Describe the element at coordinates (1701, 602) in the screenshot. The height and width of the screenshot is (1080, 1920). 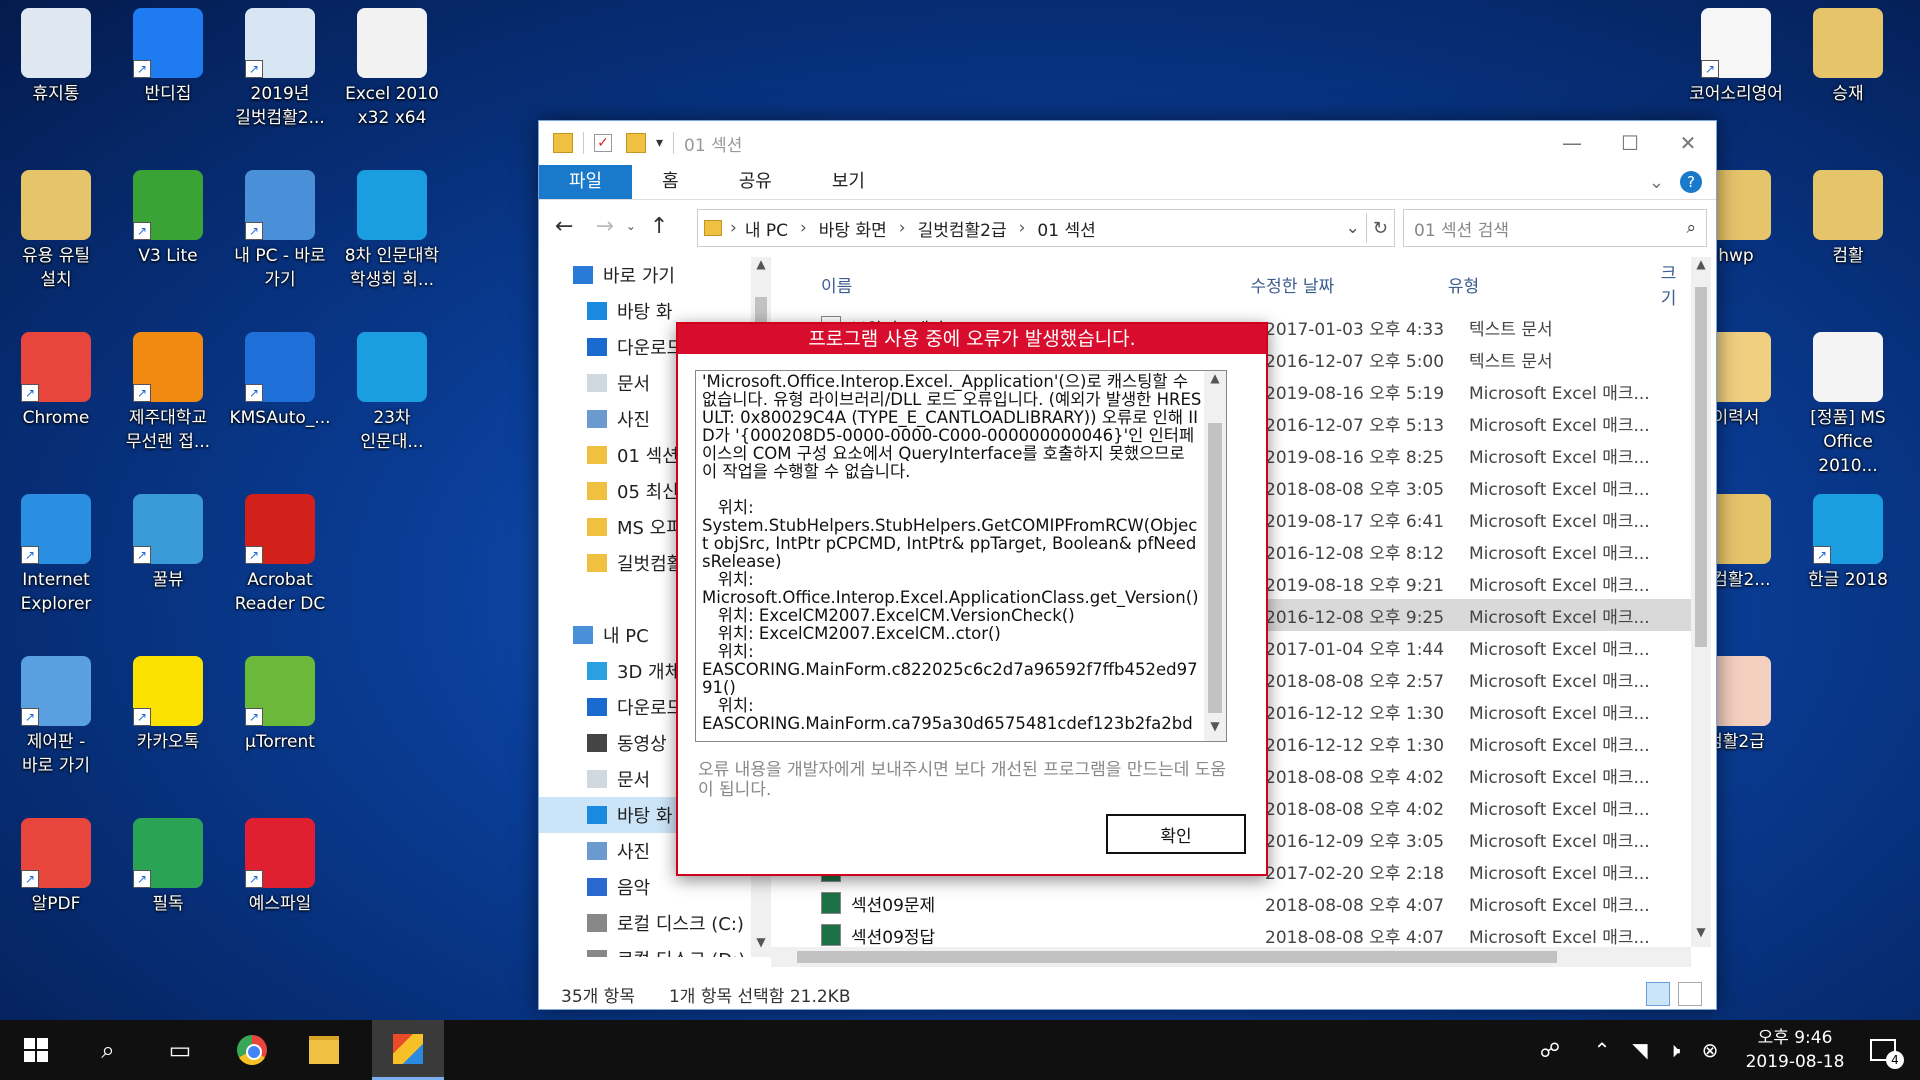
I see `file-list-scrollbar: ▲ ▼` at that location.